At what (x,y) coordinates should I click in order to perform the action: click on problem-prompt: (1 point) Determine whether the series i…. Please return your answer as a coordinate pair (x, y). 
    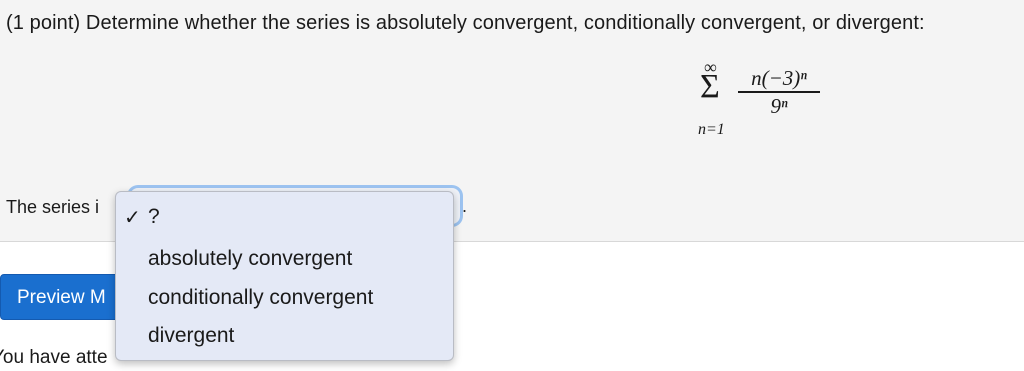
    Looking at the image, I should click on (465, 23).